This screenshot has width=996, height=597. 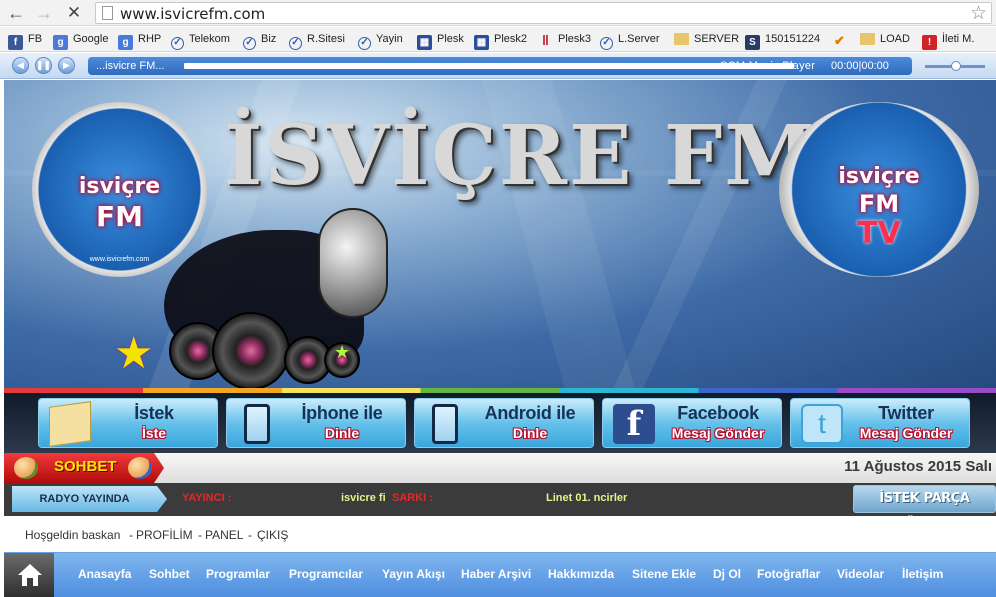 What do you see at coordinates (80, 40) in the screenshot?
I see `bookmark-google: g Google` at bounding box center [80, 40].